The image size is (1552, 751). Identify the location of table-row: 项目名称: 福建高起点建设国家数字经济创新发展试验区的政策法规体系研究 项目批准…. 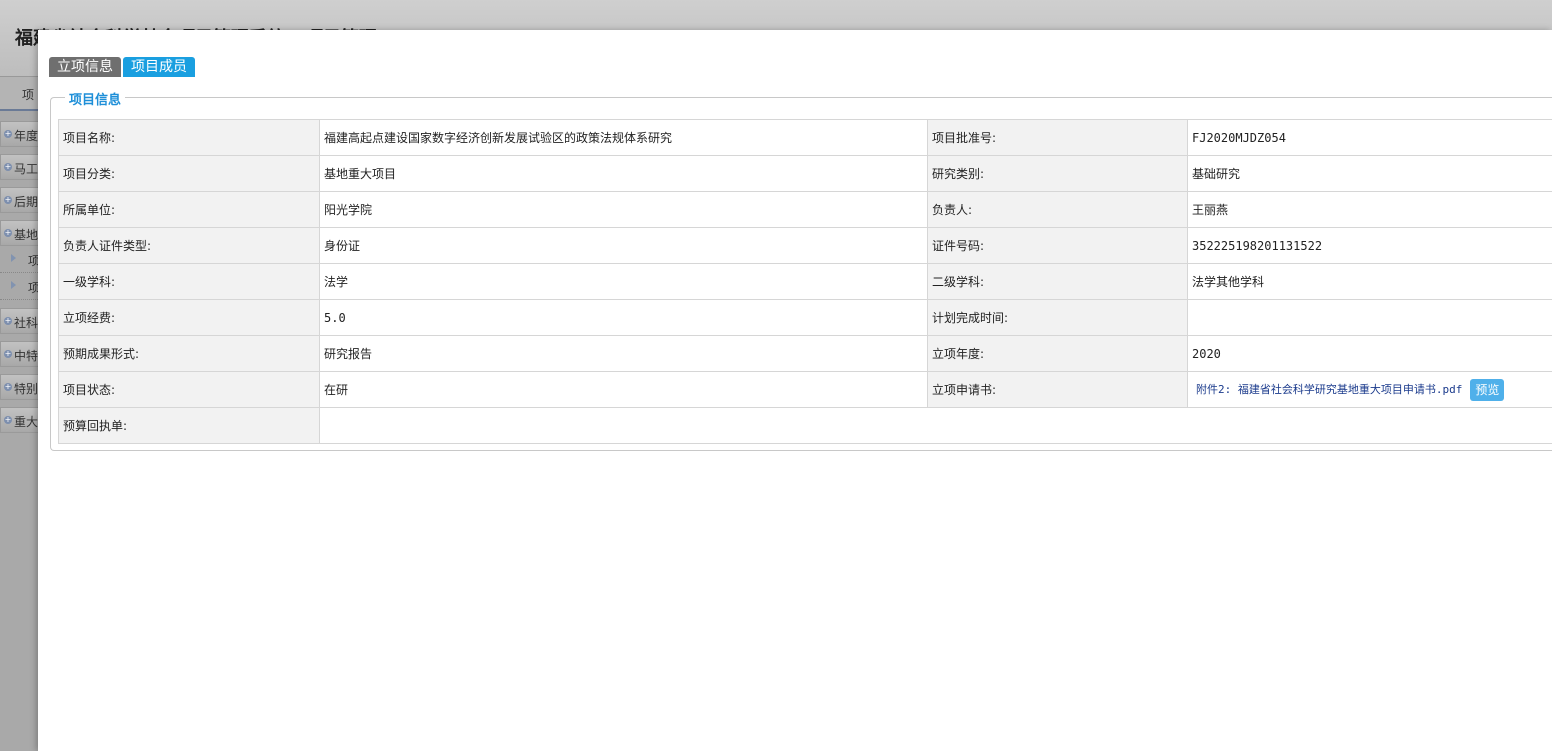
(805, 137).